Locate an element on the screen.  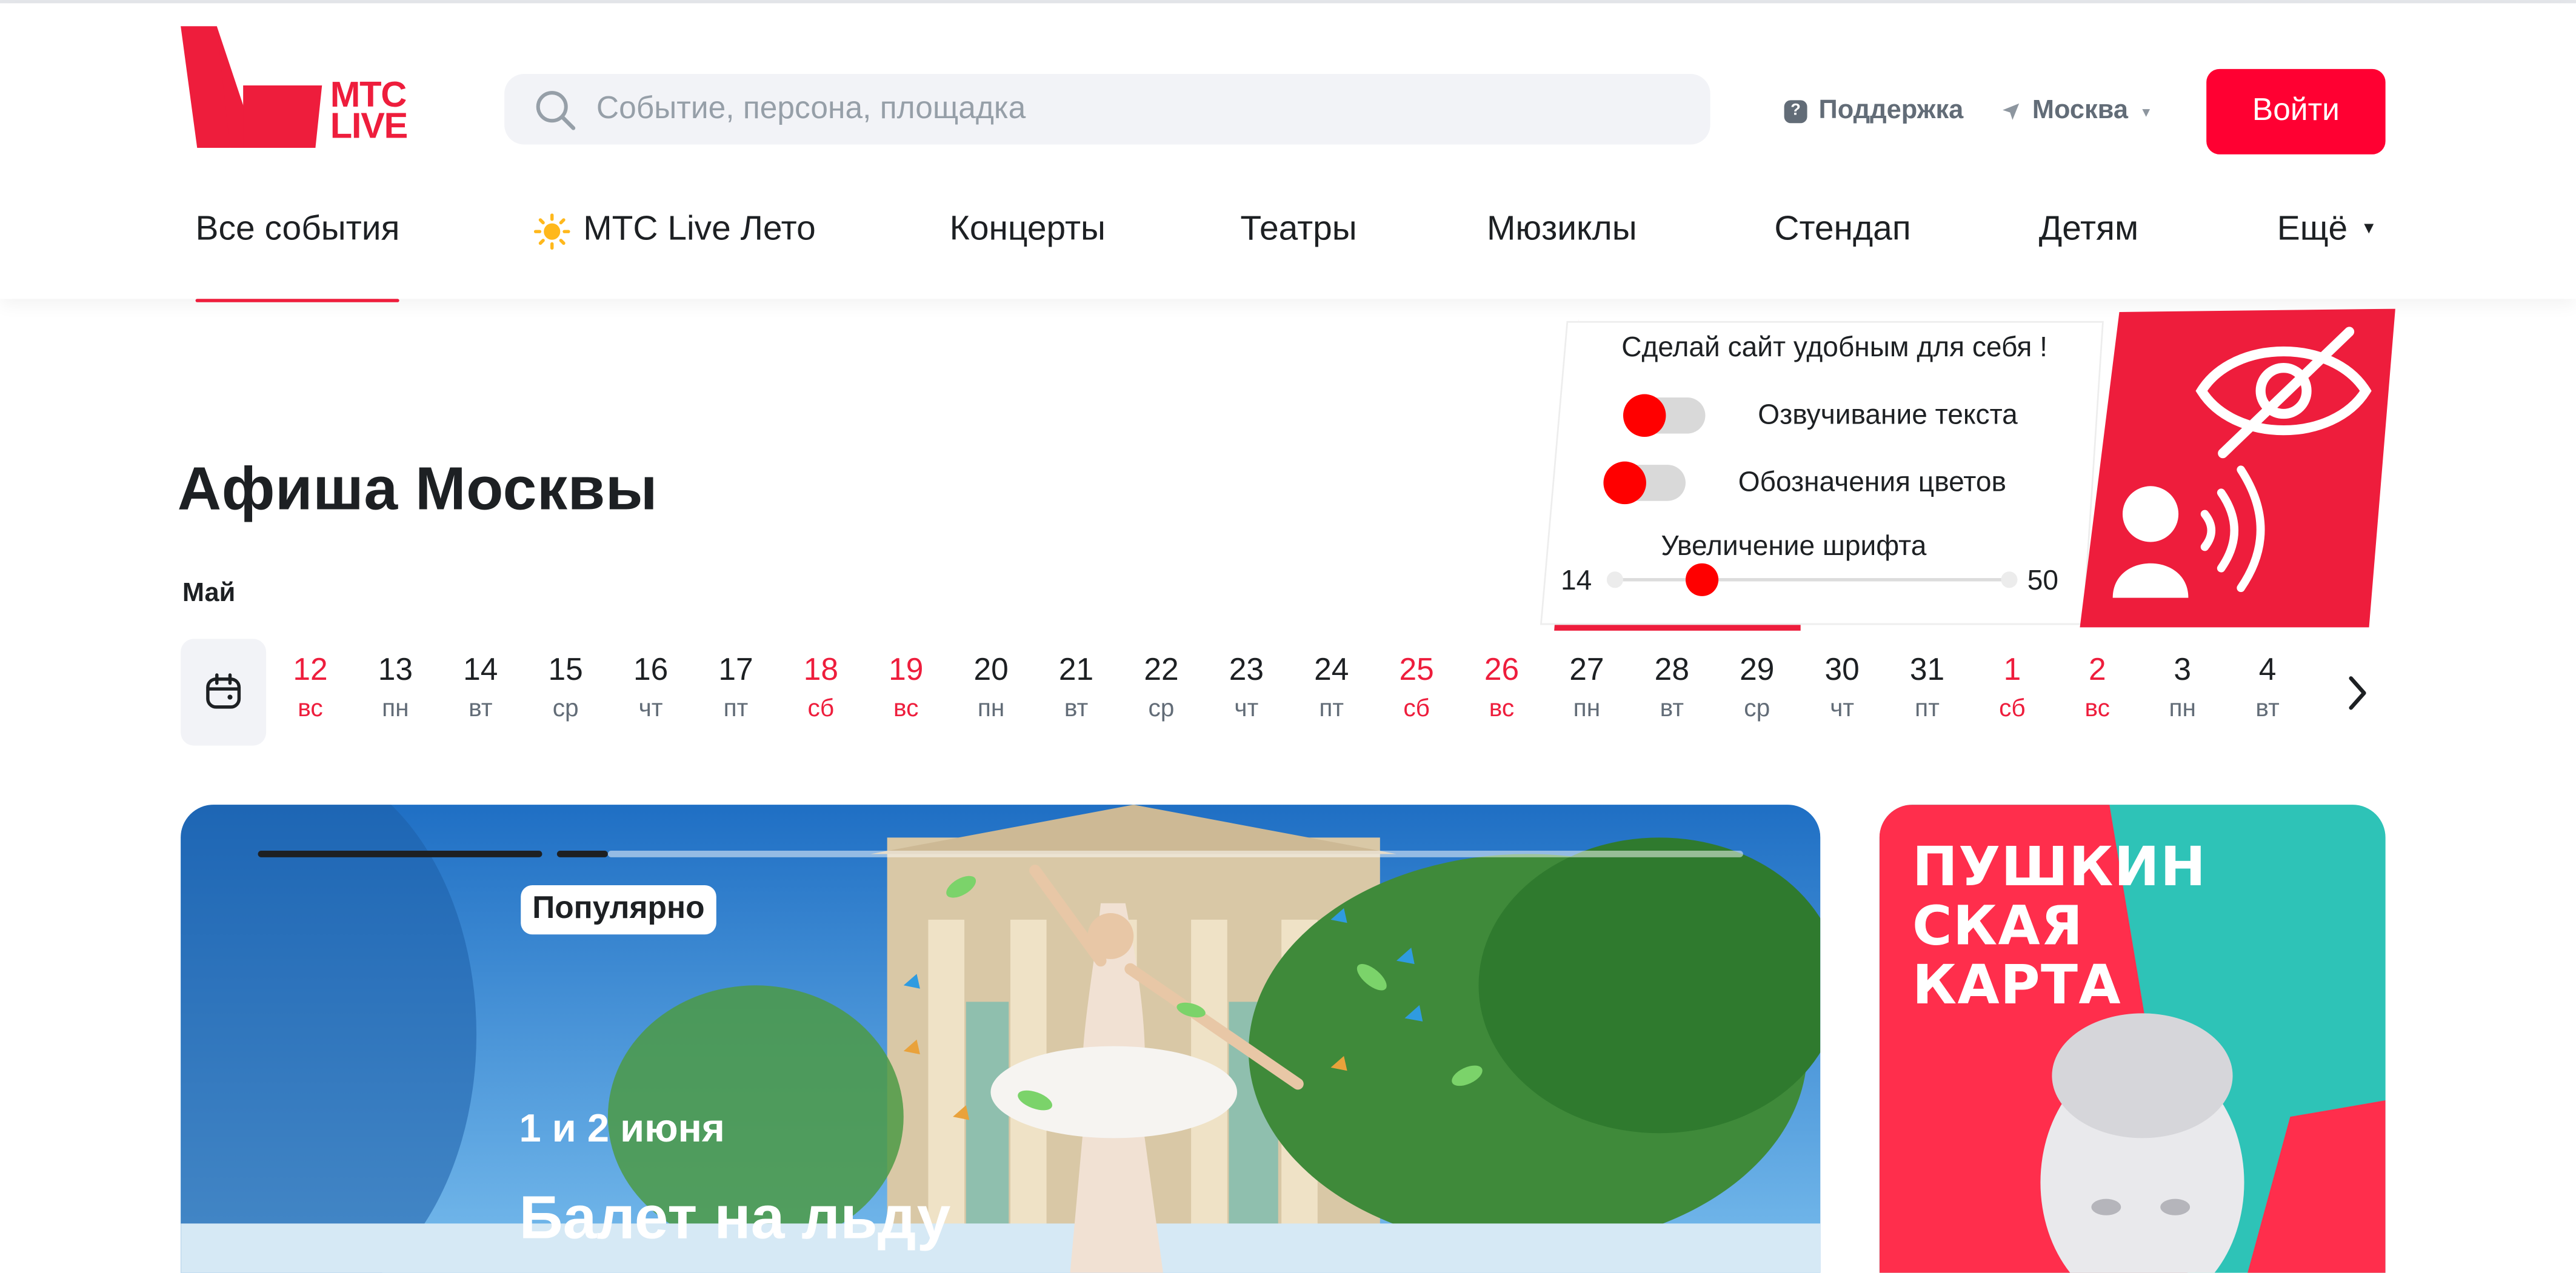
date-30: 30 чт is located at coordinates (1842, 690).